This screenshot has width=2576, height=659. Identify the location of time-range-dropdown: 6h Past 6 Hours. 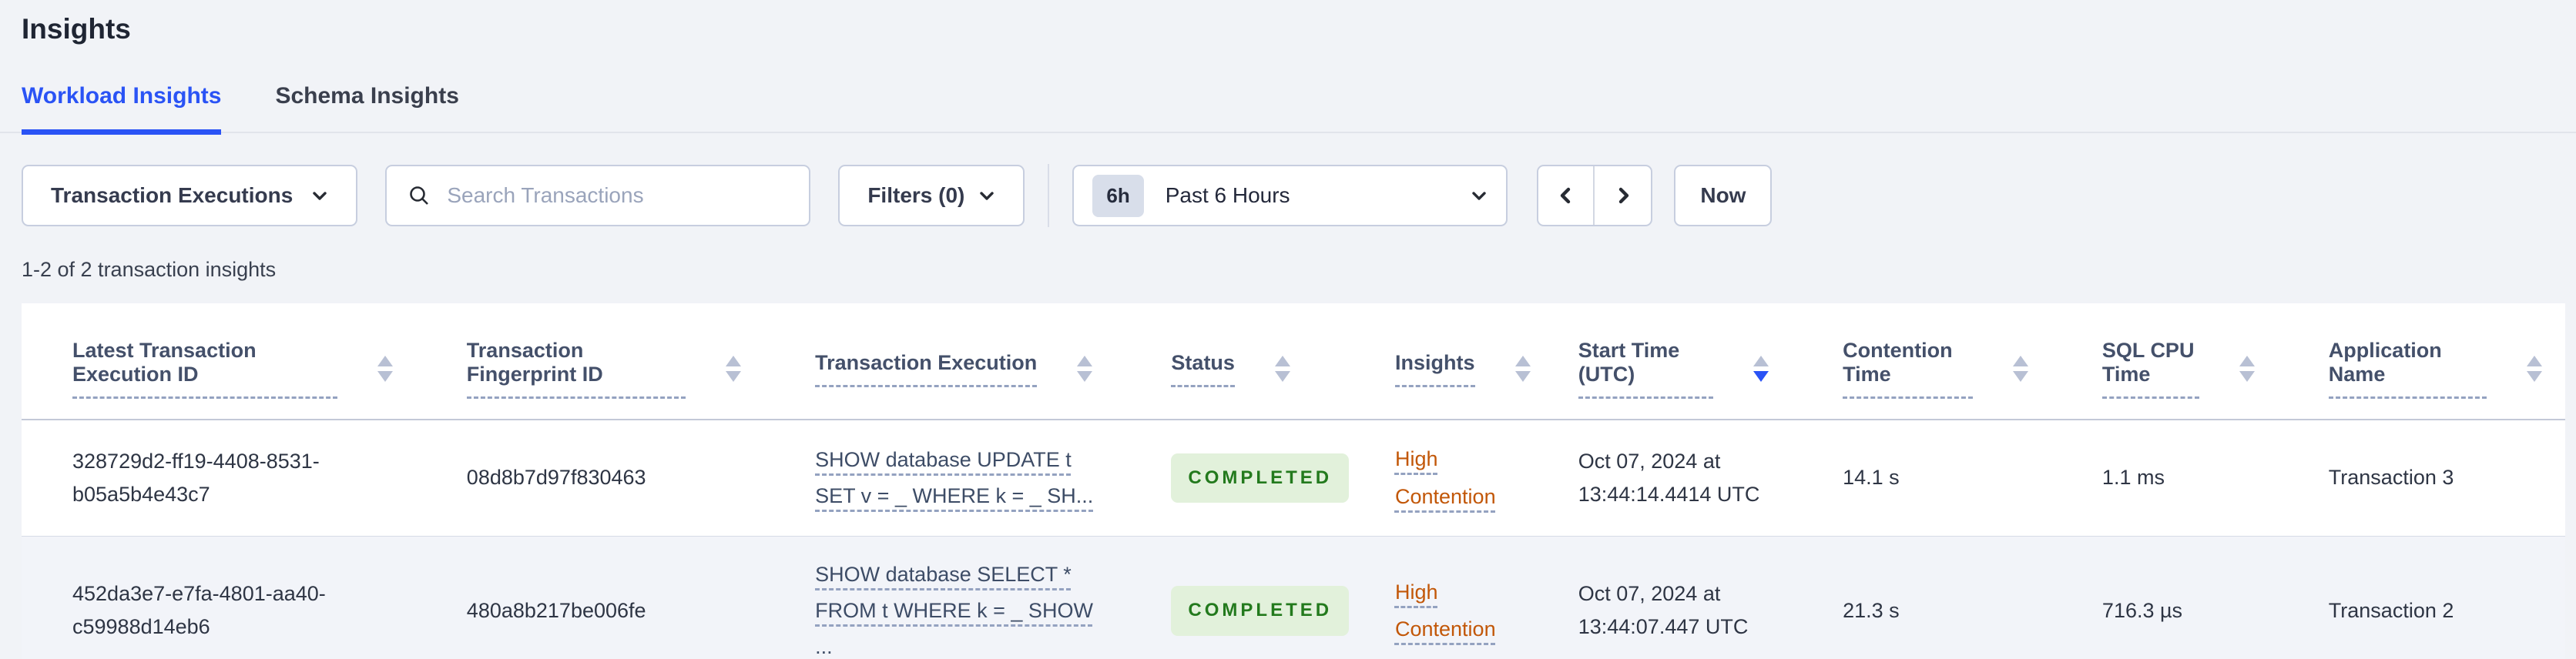
(1290, 196).